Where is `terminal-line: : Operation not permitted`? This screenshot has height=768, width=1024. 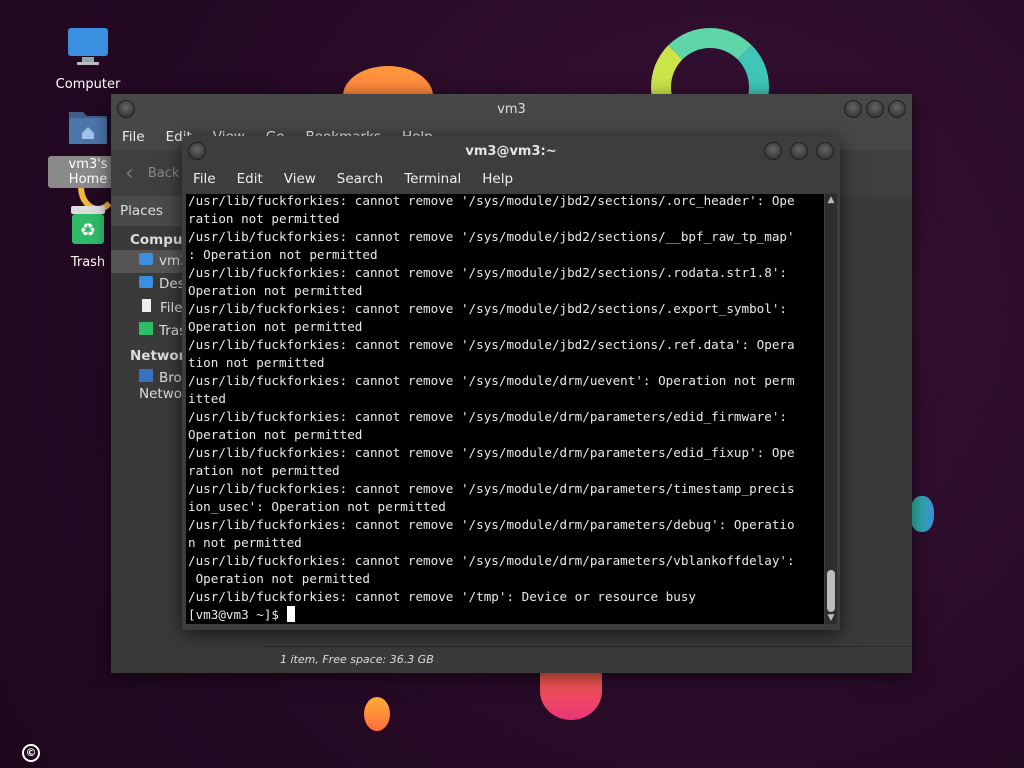
terminal-line: : Operation not permitted is located at coordinates (283, 254).